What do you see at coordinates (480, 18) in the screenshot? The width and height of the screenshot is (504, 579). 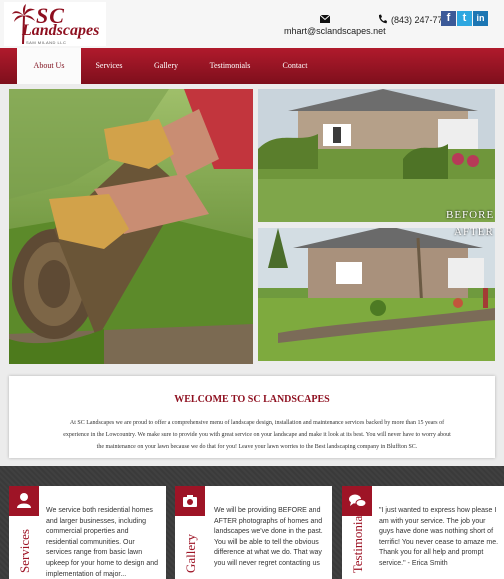 I see `linkedin-icon: in` at bounding box center [480, 18].